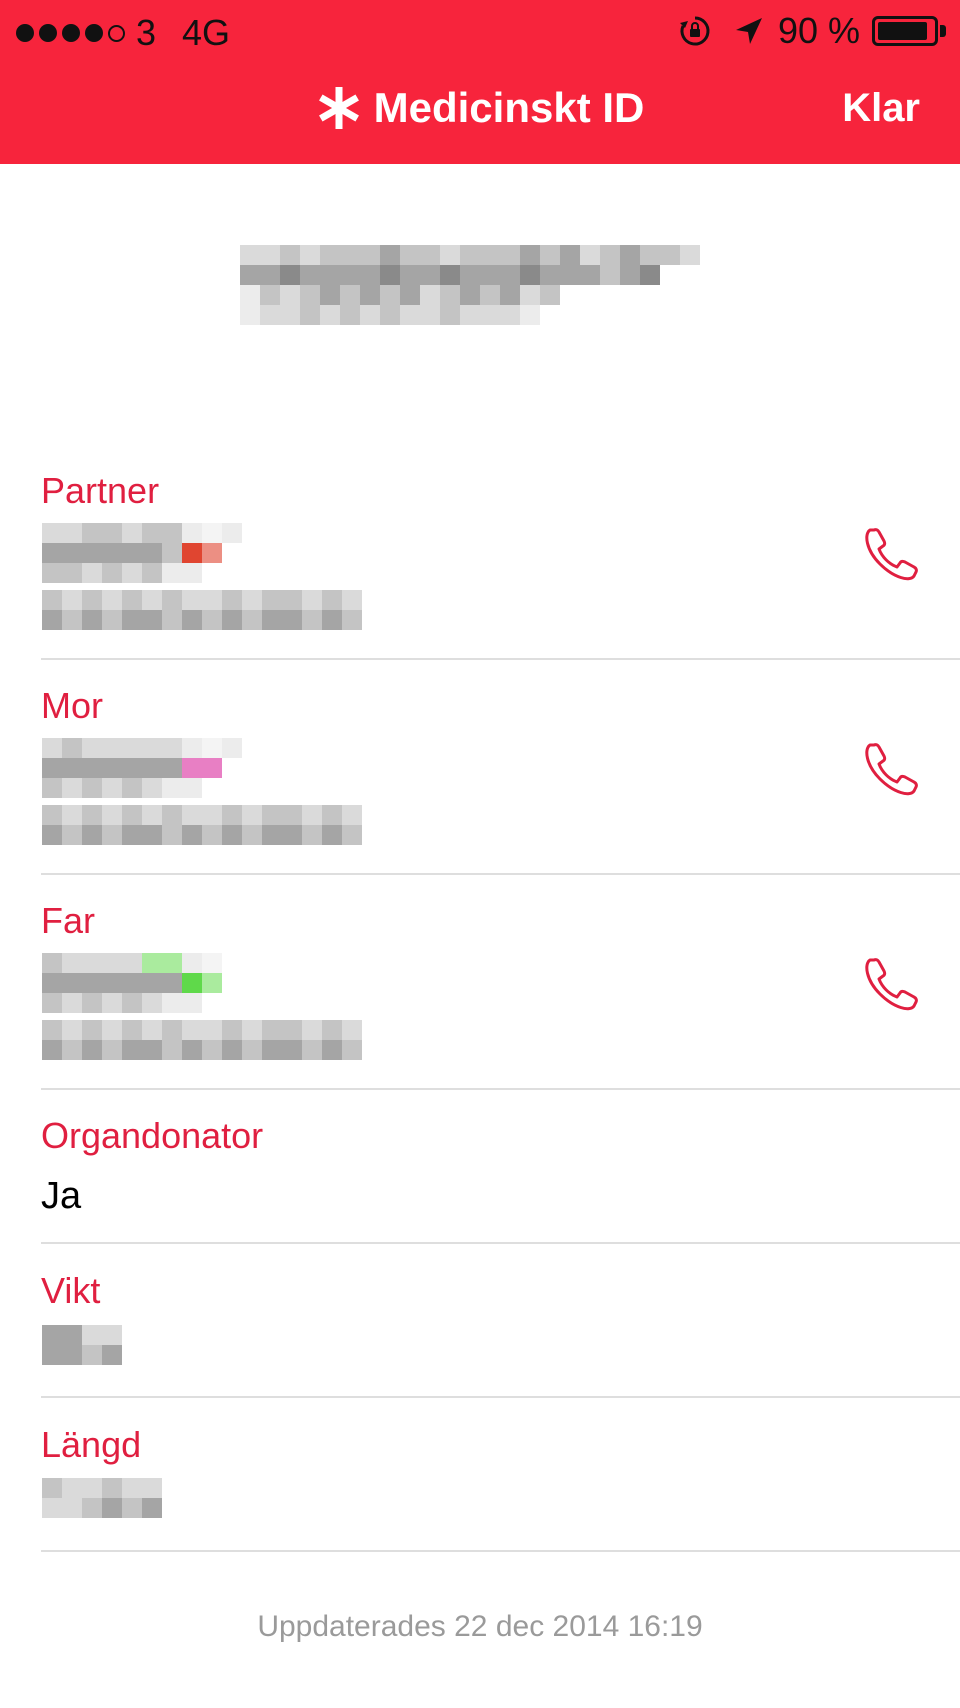 The width and height of the screenshot is (960, 1708). What do you see at coordinates (748, 31) in the screenshot?
I see `location-arrow-icon` at bounding box center [748, 31].